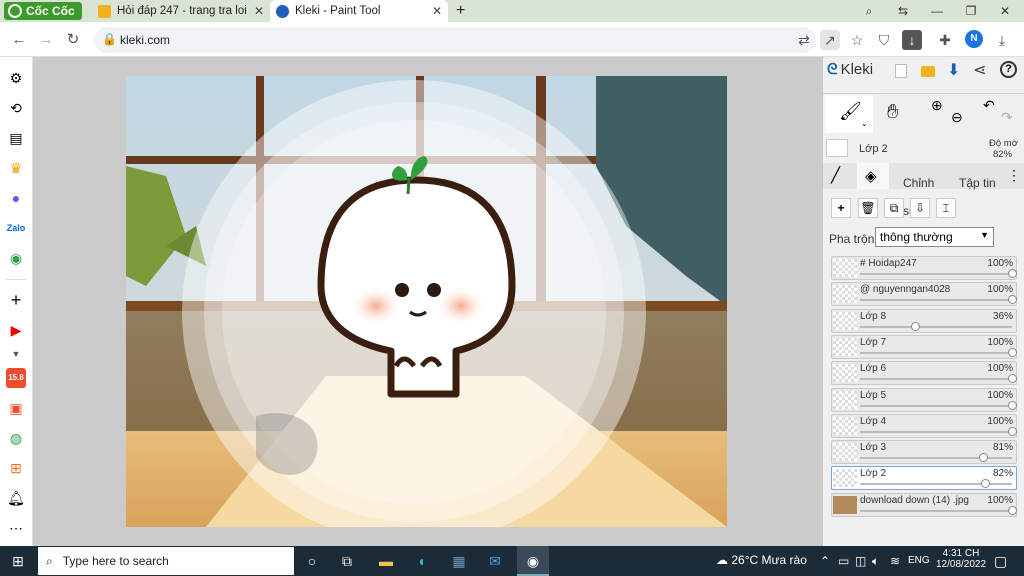  What do you see at coordinates (924, 268) in the screenshot?
I see `layer-row: # Hoidap247 100%` at bounding box center [924, 268].